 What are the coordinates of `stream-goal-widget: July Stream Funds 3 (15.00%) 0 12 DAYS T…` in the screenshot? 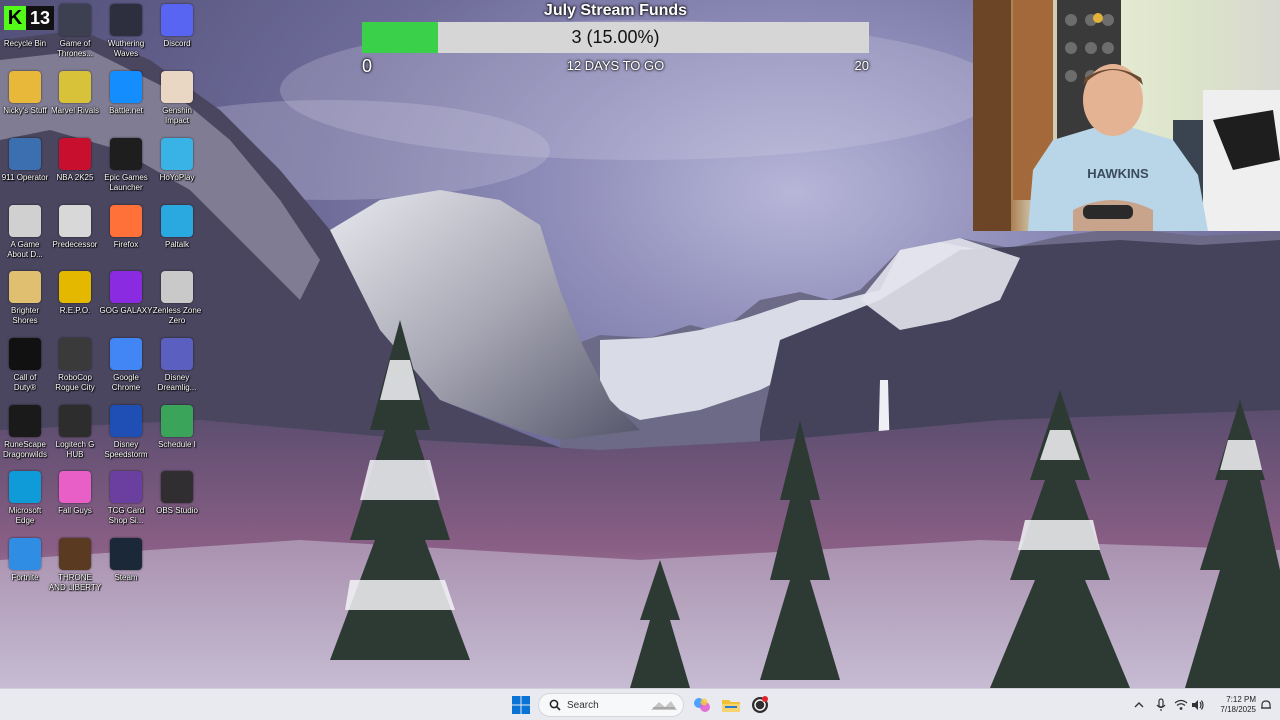 It's located at (615, 39).